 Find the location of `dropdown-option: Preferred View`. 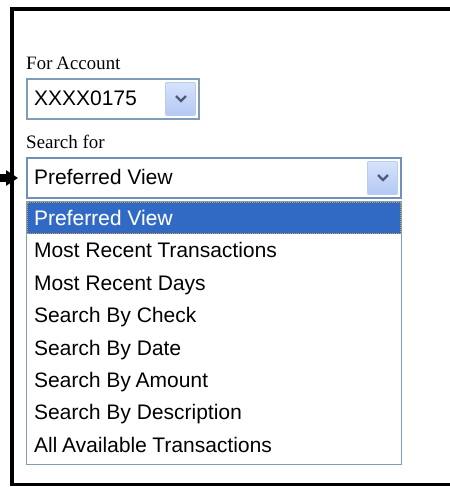

dropdown-option: Preferred View is located at coordinates (214, 218).